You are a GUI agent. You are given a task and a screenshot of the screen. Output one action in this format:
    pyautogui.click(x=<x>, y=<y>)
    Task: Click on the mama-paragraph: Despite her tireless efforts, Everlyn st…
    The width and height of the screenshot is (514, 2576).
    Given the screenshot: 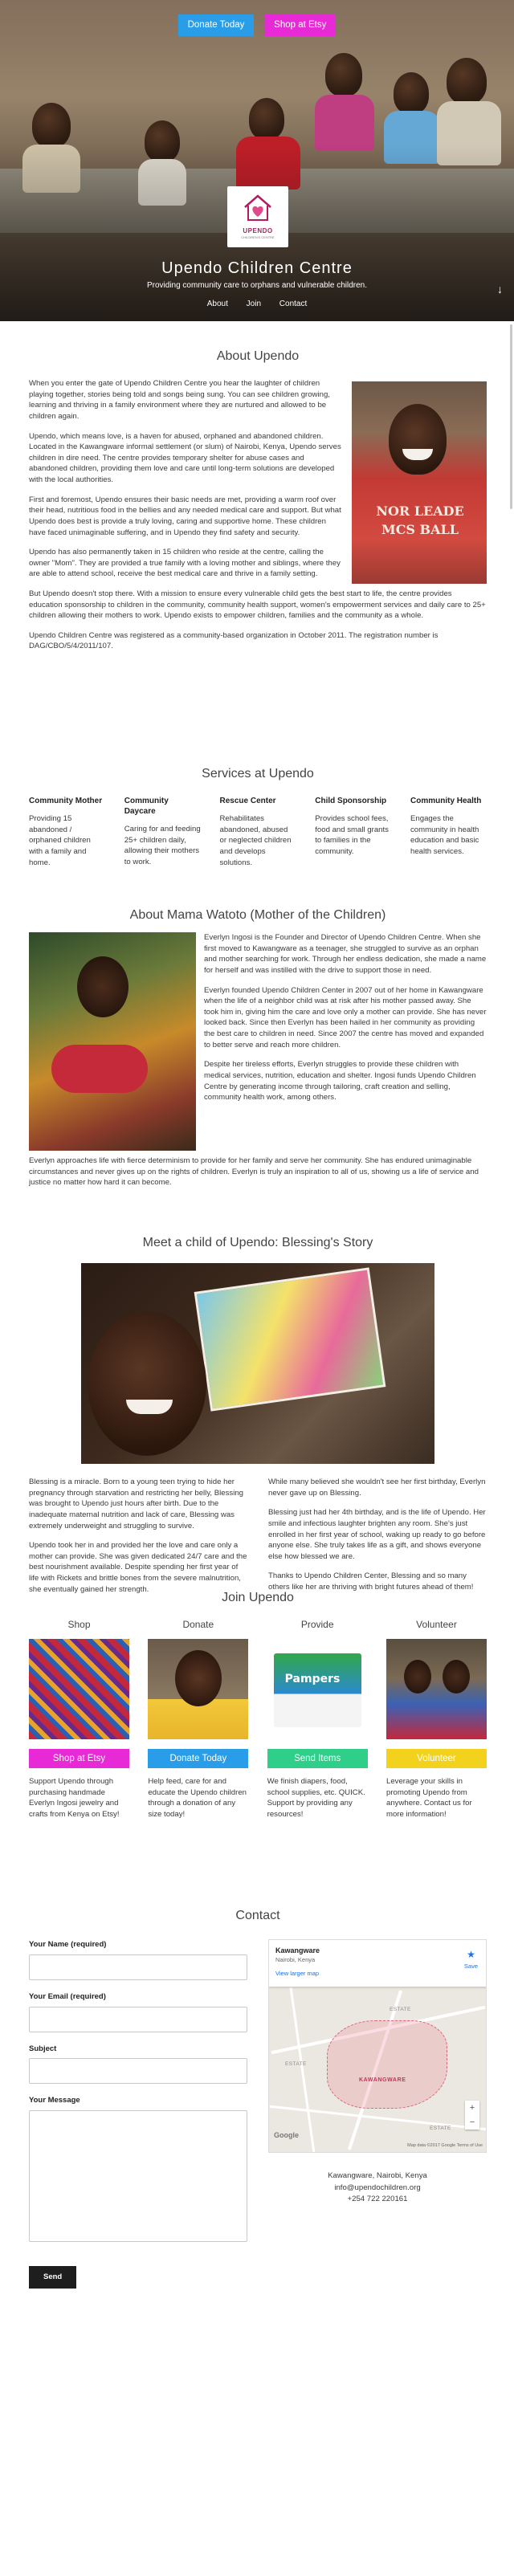 What is the action you would take?
    pyautogui.click(x=340, y=1081)
    